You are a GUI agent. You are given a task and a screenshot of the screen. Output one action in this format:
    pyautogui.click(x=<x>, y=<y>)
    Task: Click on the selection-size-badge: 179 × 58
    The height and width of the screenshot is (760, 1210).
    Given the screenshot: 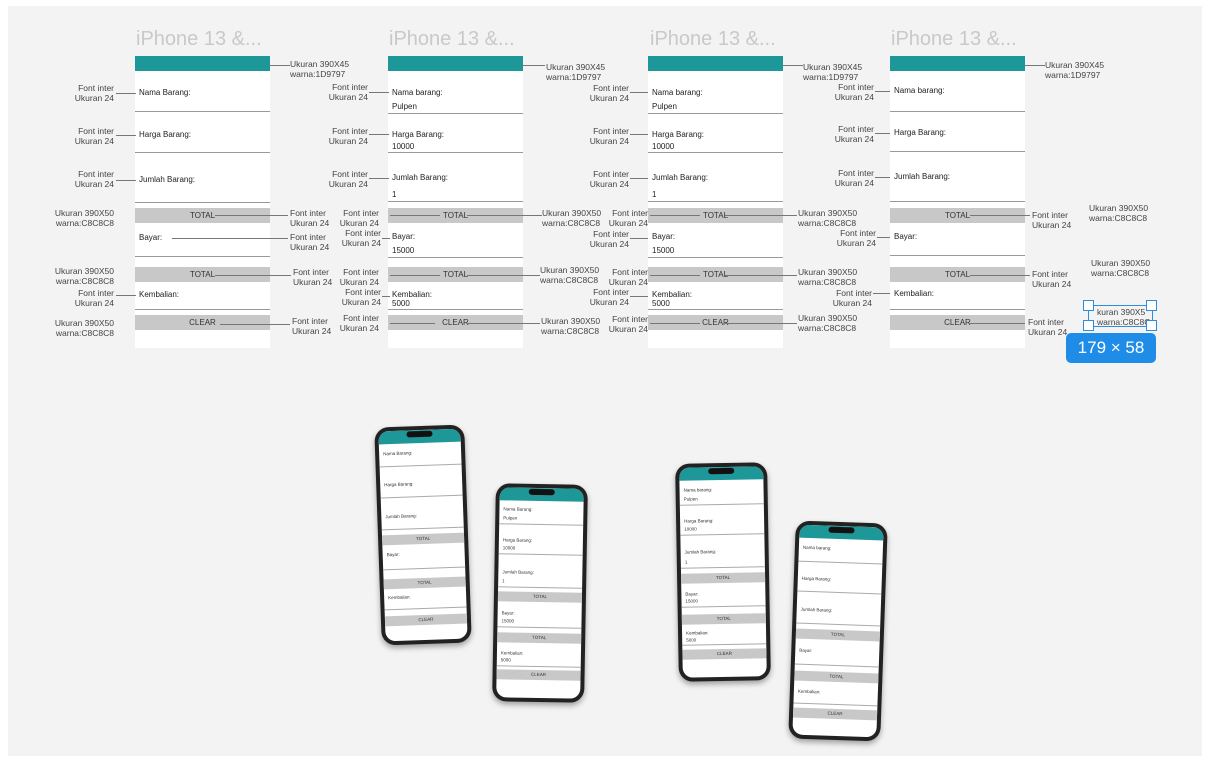 What is the action you would take?
    pyautogui.click(x=1111, y=348)
    